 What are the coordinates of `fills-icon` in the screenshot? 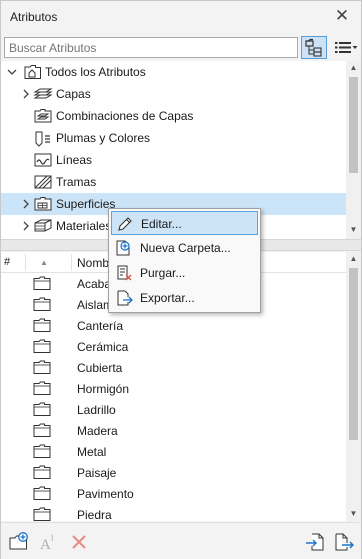 It's located at (43, 182).